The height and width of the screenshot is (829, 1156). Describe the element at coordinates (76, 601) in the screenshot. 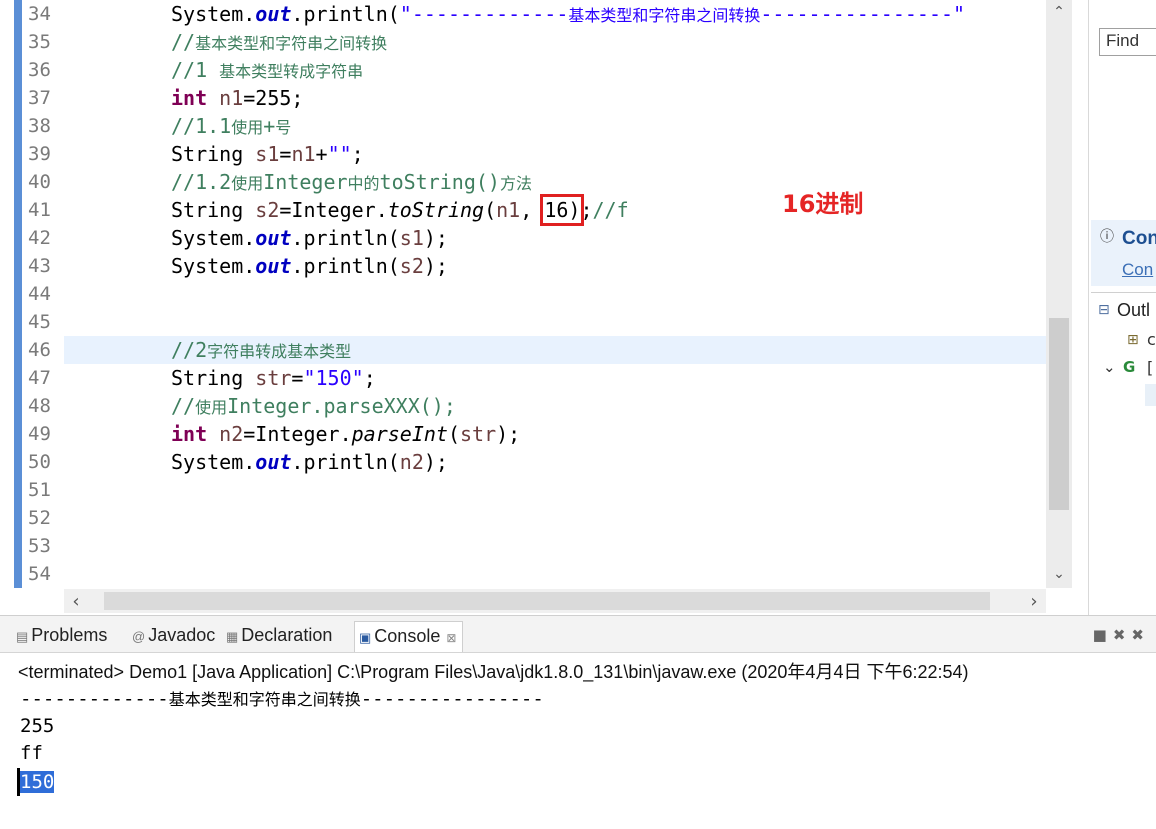

I see `scroll-left-icon: ‹` at that location.